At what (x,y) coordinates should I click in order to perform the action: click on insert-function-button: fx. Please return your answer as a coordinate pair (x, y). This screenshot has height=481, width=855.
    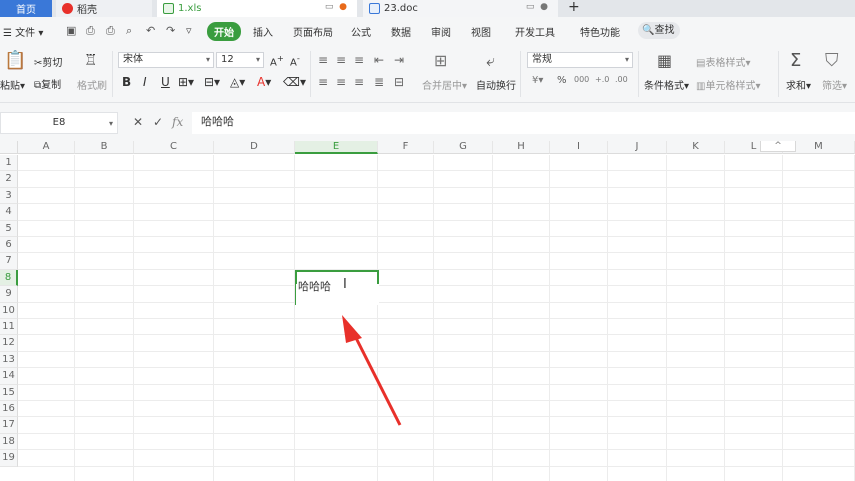
    Looking at the image, I should click on (177, 122).